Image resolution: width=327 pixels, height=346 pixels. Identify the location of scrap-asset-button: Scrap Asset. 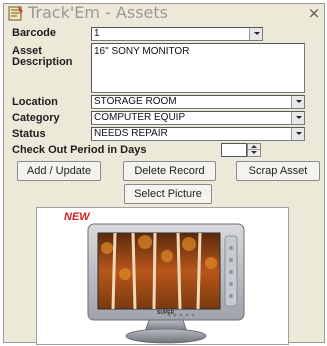
(278, 171).